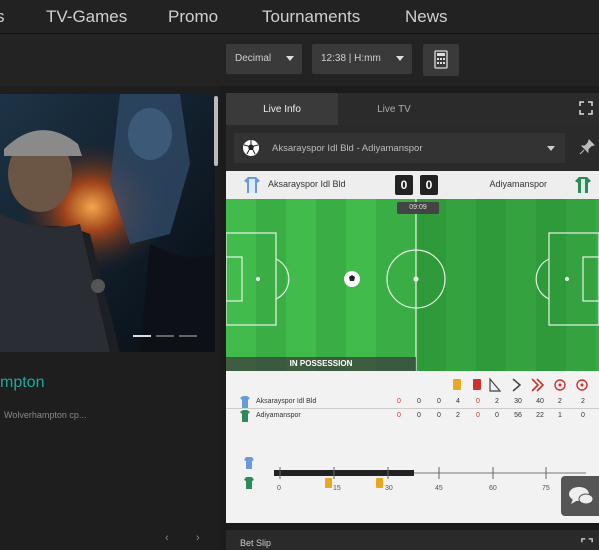 Image resolution: width=599 pixels, height=550 pixels. Describe the element at coordinates (493, 488) in the screenshot. I see `timeline-tick: 60` at that location.